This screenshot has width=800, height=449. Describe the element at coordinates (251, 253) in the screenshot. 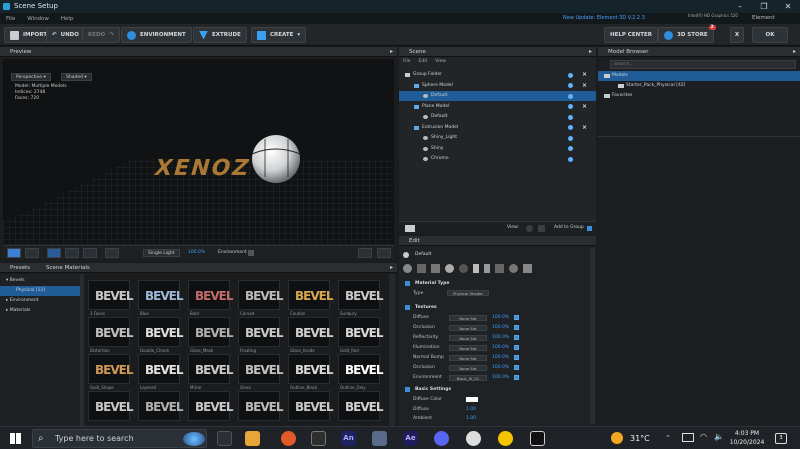

I see `environment-toggle` at that location.